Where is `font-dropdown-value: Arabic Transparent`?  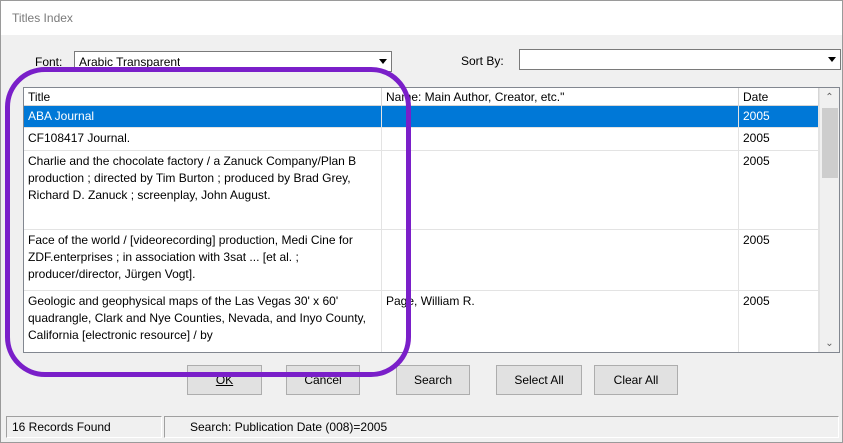 font-dropdown-value: Arabic Transparent is located at coordinates (130, 62).